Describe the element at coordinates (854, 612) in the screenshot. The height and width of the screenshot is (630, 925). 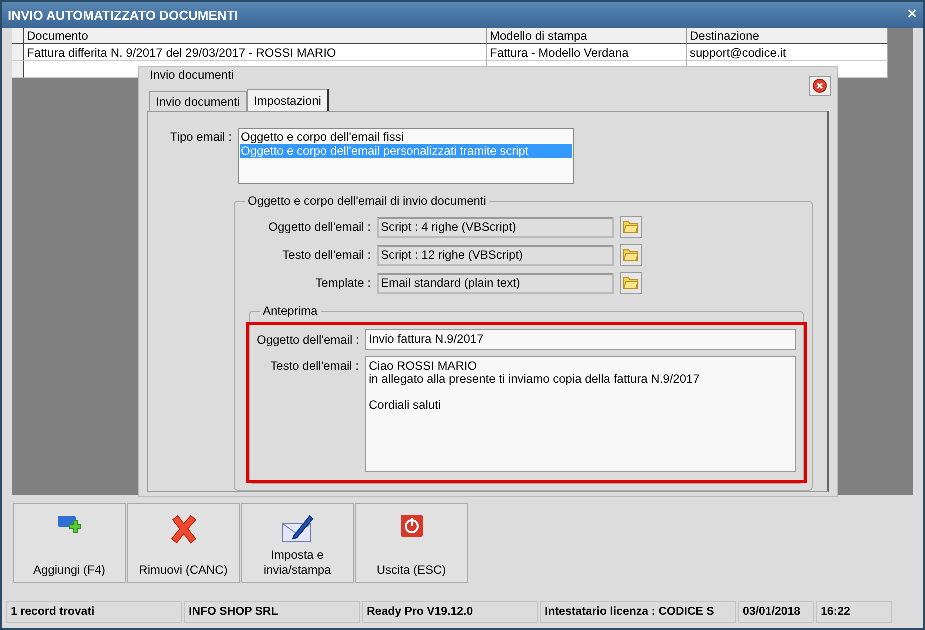
I see `status-field: 16:22` at that location.